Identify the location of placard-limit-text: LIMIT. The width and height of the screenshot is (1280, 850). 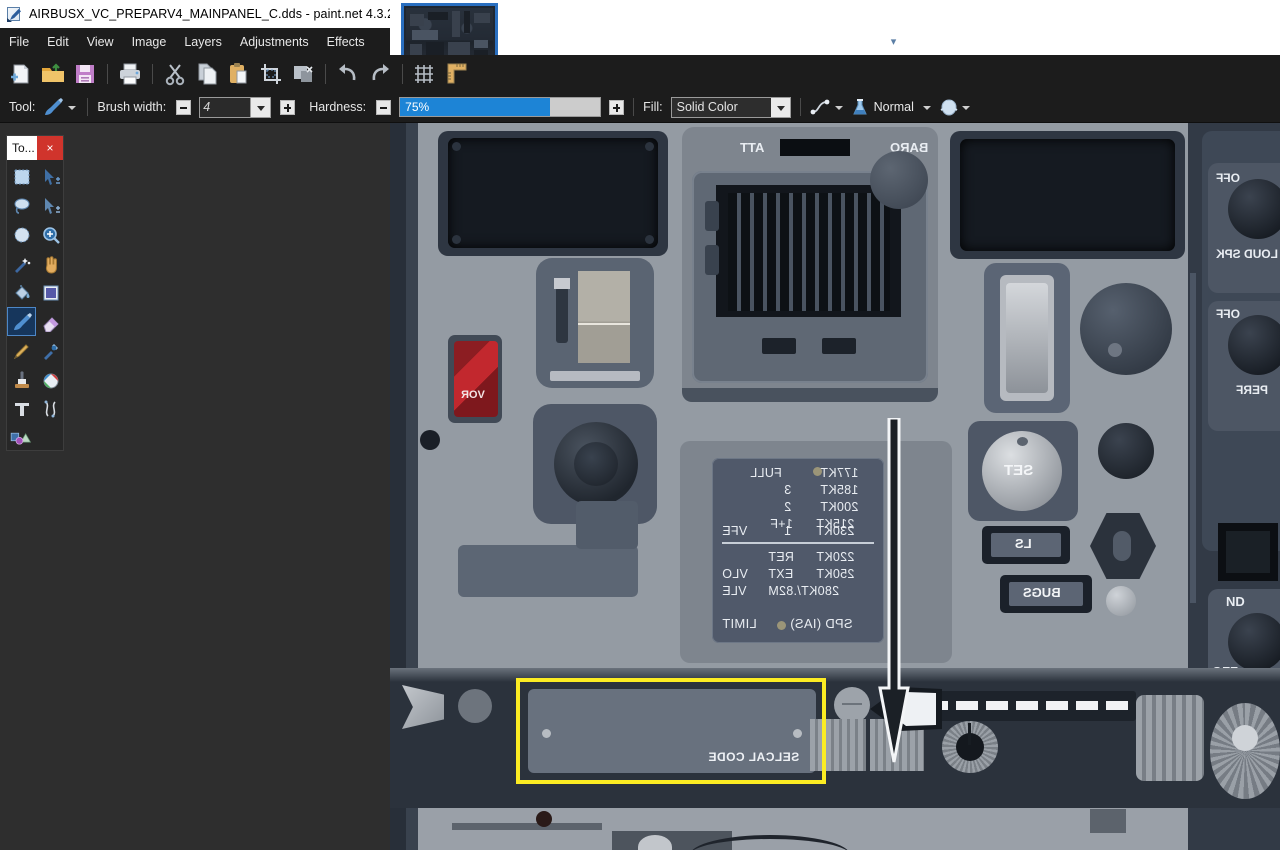
(739, 623).